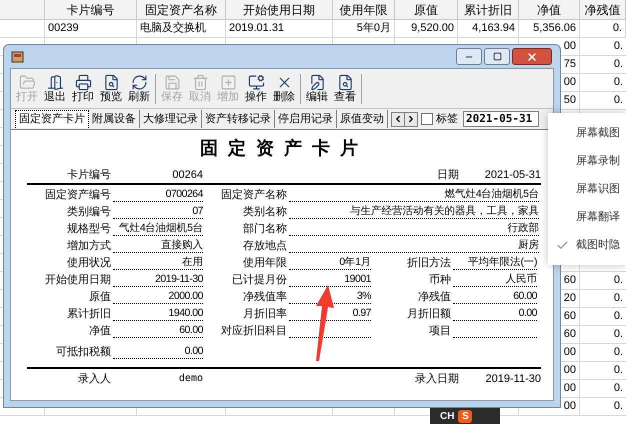 This screenshot has height=424, width=626. I want to click on field-value: 2021-05-31, so click(512, 175).